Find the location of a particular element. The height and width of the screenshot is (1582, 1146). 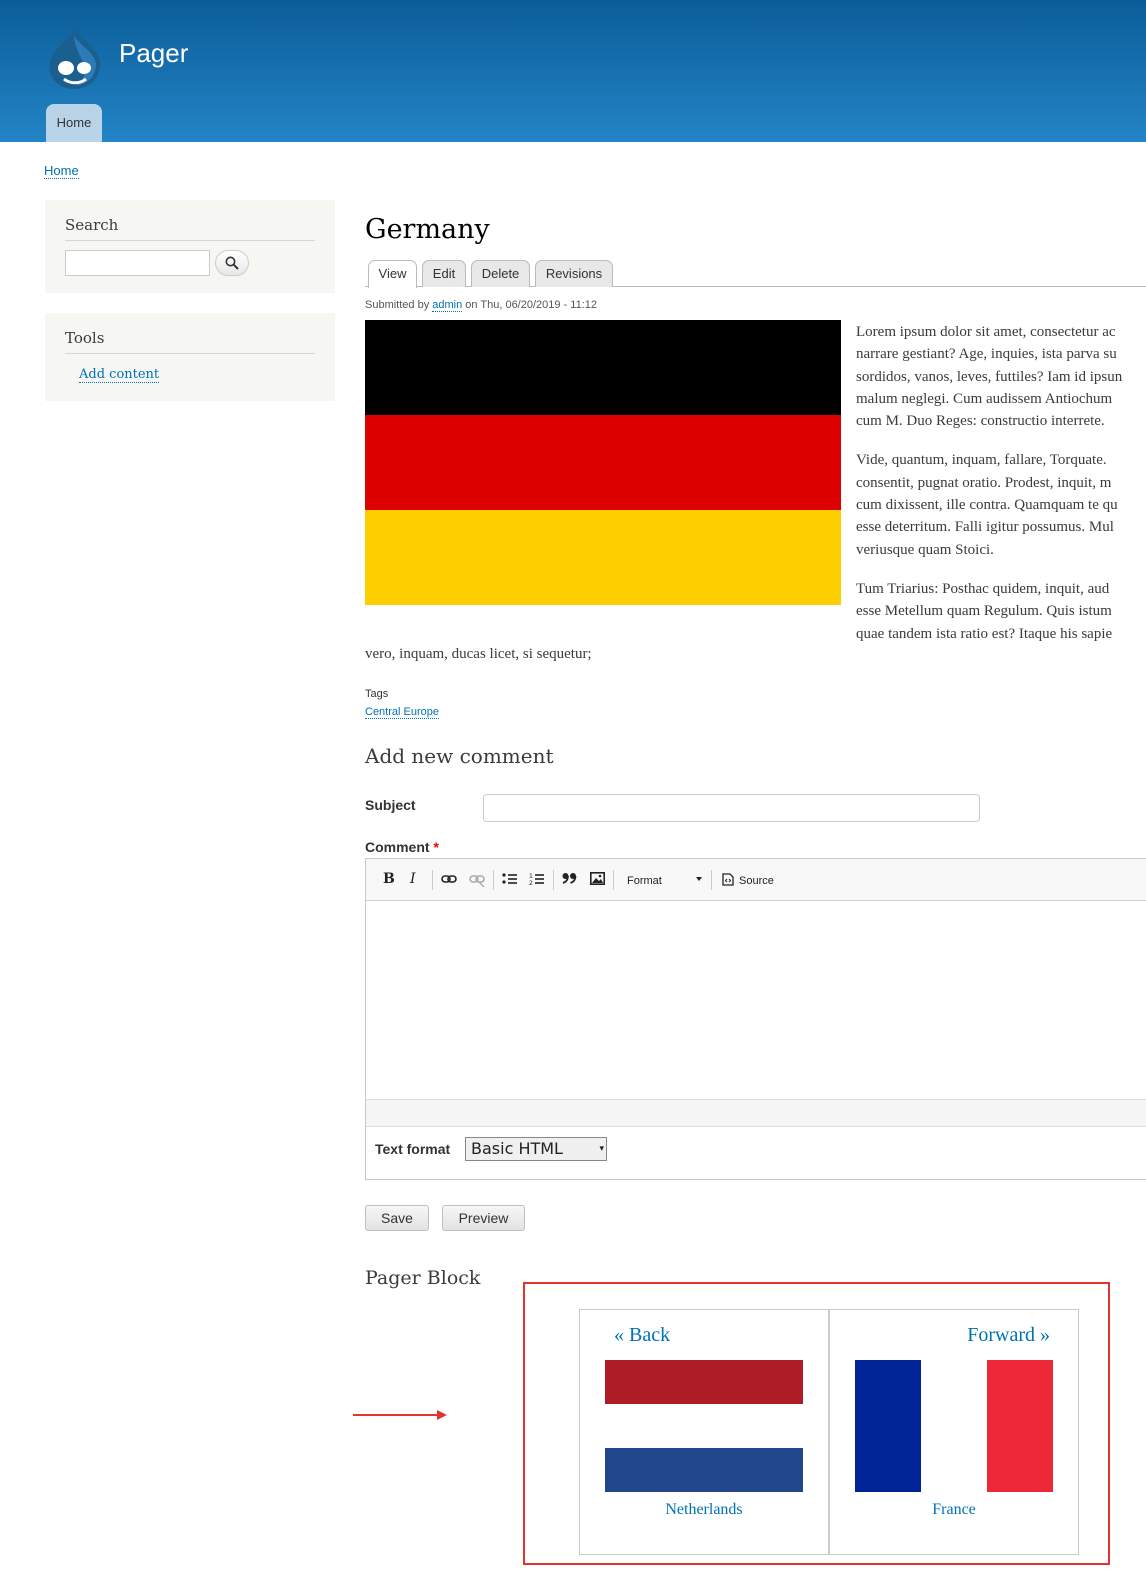

tags-label: Tags is located at coordinates (377, 694).